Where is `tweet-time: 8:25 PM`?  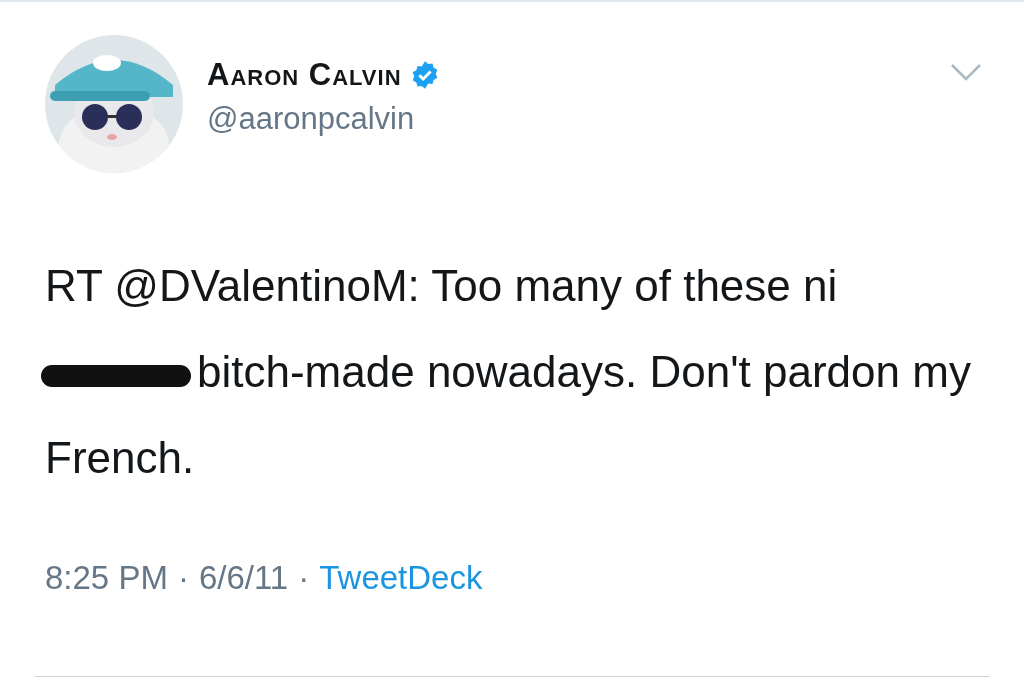 tweet-time: 8:25 PM is located at coordinates (106, 578).